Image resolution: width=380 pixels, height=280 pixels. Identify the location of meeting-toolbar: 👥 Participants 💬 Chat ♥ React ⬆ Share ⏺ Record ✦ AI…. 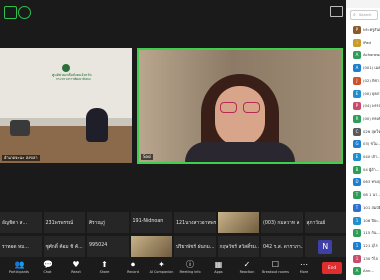
(172, 269).